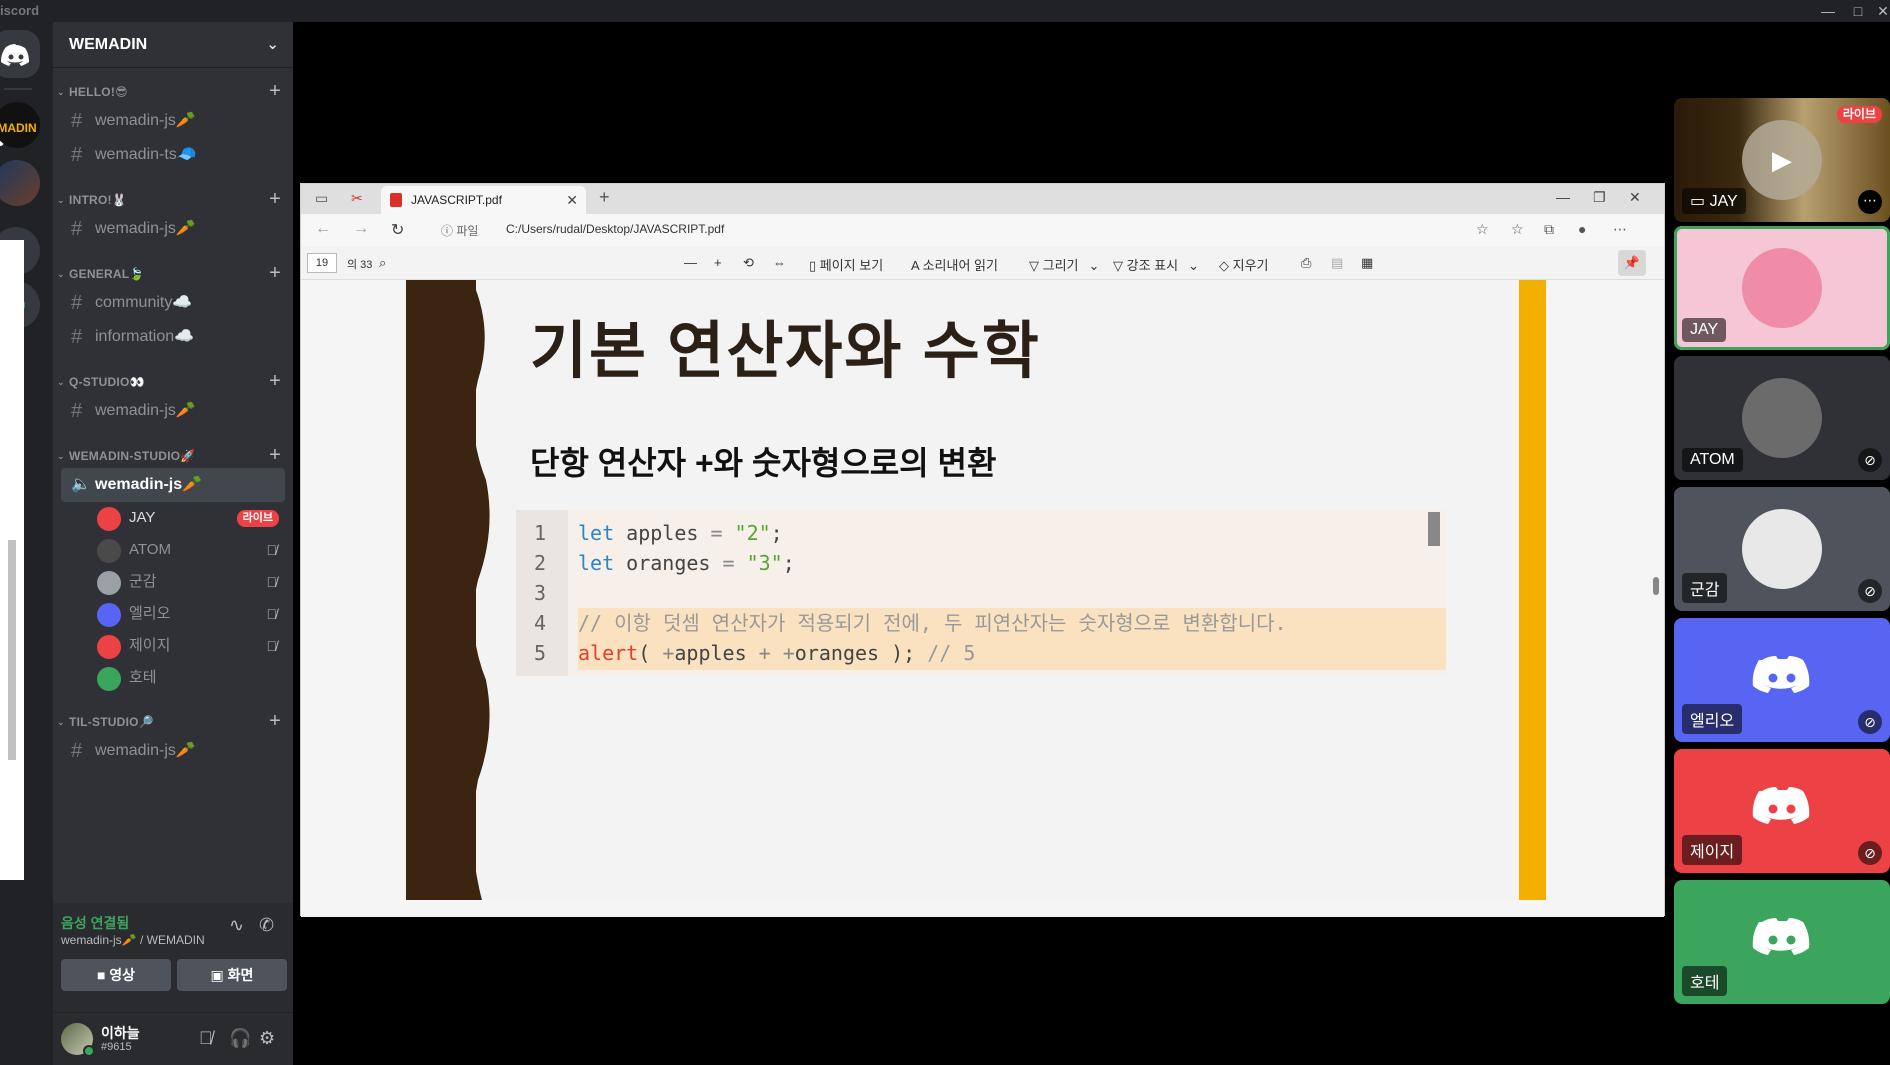  What do you see at coordinates (189, 678) in the screenshot?
I see `voice-user-hote: 호테` at bounding box center [189, 678].